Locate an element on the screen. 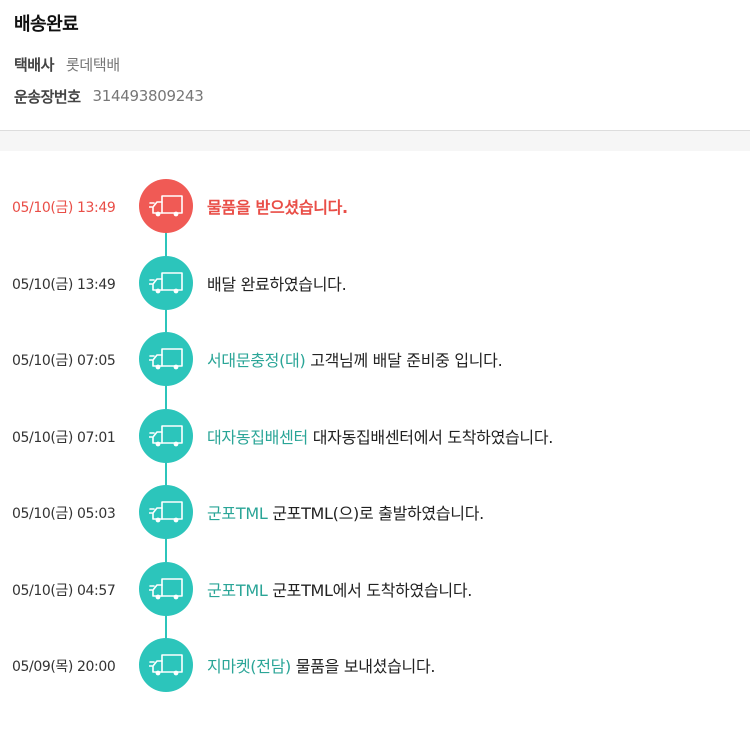  timeline-event: 05/10(금) 07:01 대자동집배센터 대자동집배센터에서 도착하였습니다. is located at coordinates (375, 435).